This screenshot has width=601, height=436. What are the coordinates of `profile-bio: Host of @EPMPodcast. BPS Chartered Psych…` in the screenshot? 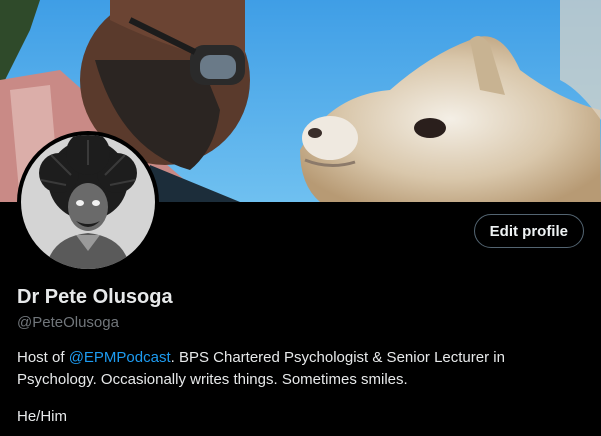 It's located at (302, 369).